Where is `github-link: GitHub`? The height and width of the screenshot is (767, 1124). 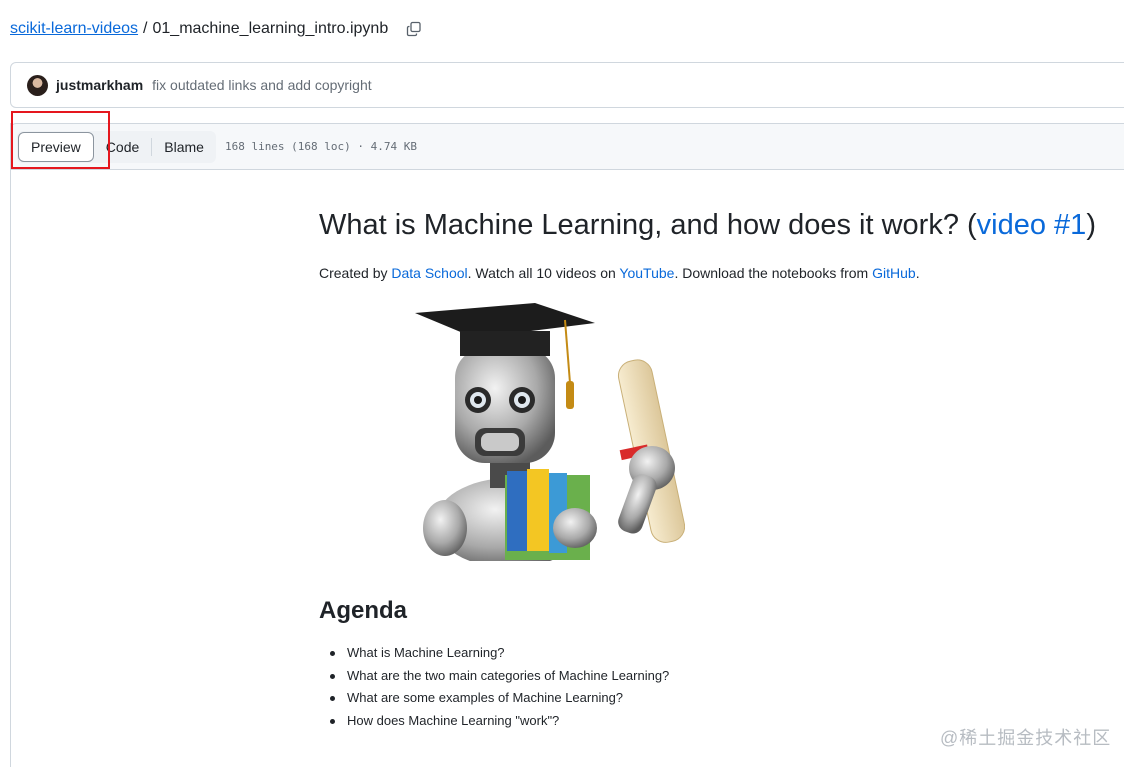 github-link: GitHub is located at coordinates (894, 273).